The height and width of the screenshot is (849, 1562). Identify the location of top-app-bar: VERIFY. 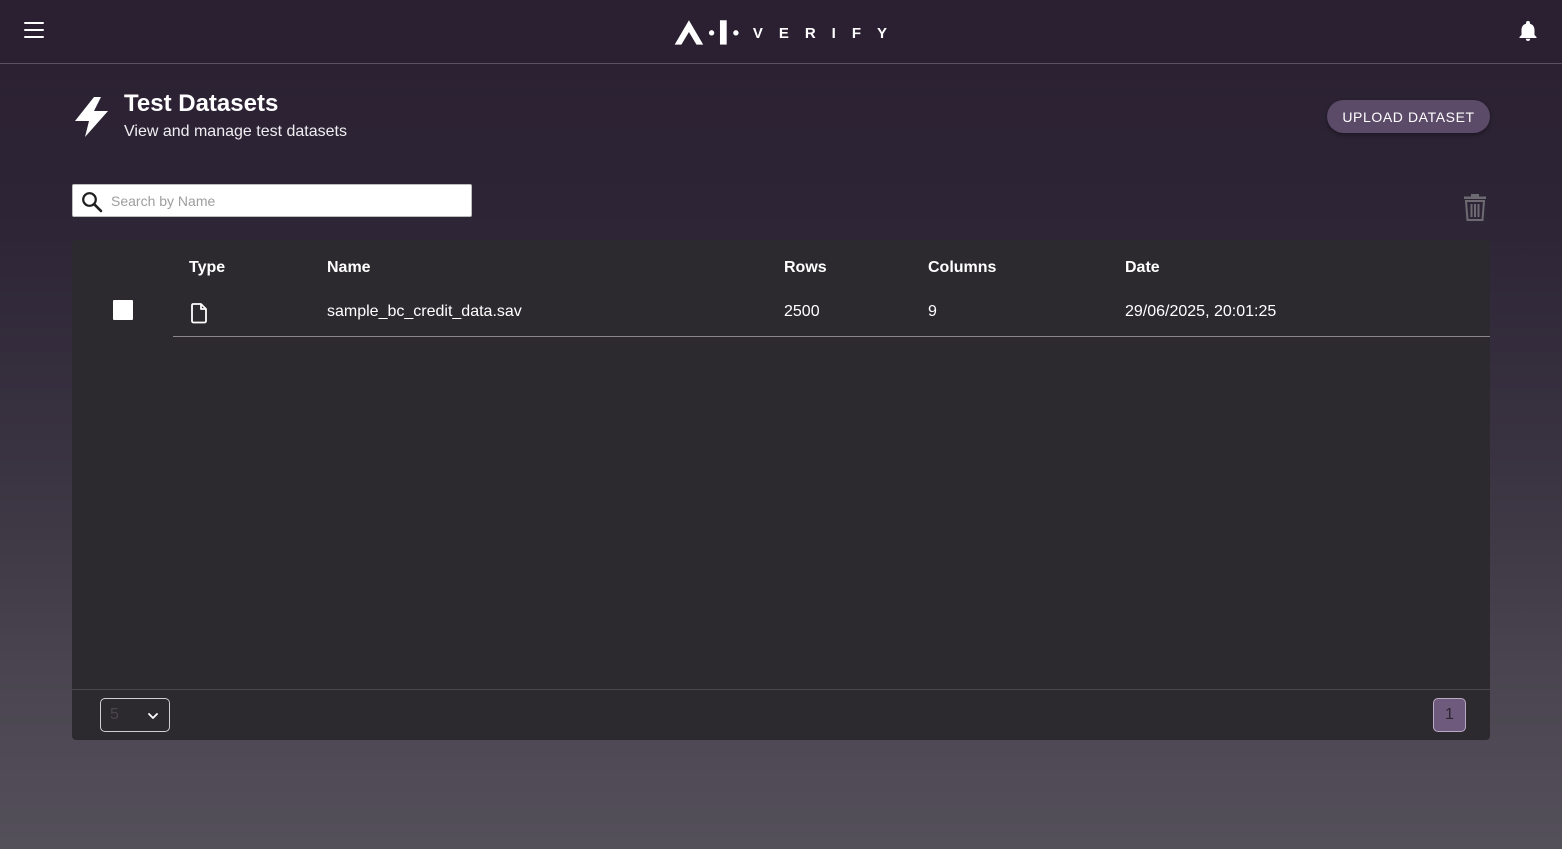
(781, 32).